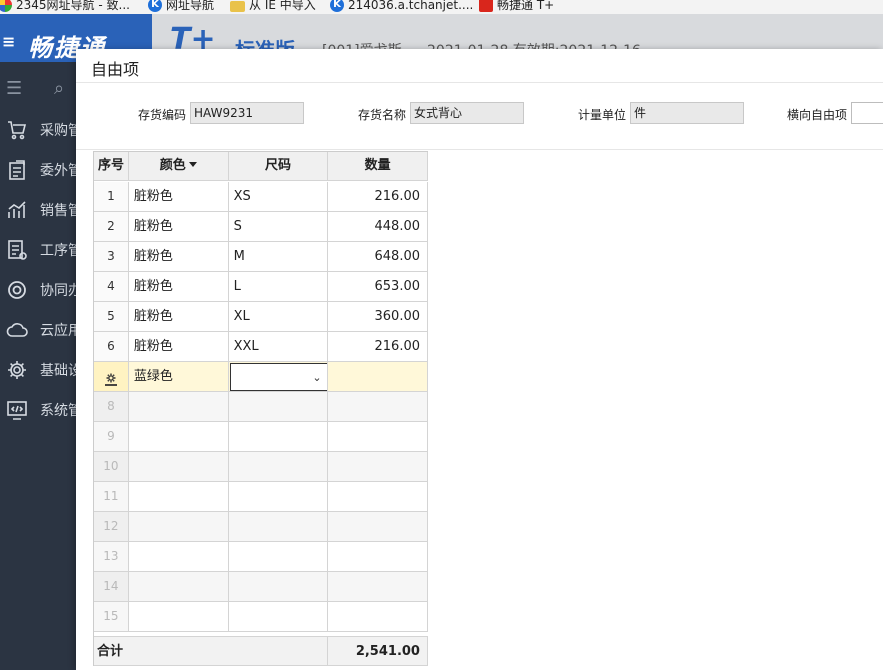 The image size is (883, 670). Describe the element at coordinates (278, 347) in the screenshot. I see `size-cell: XXL` at that location.